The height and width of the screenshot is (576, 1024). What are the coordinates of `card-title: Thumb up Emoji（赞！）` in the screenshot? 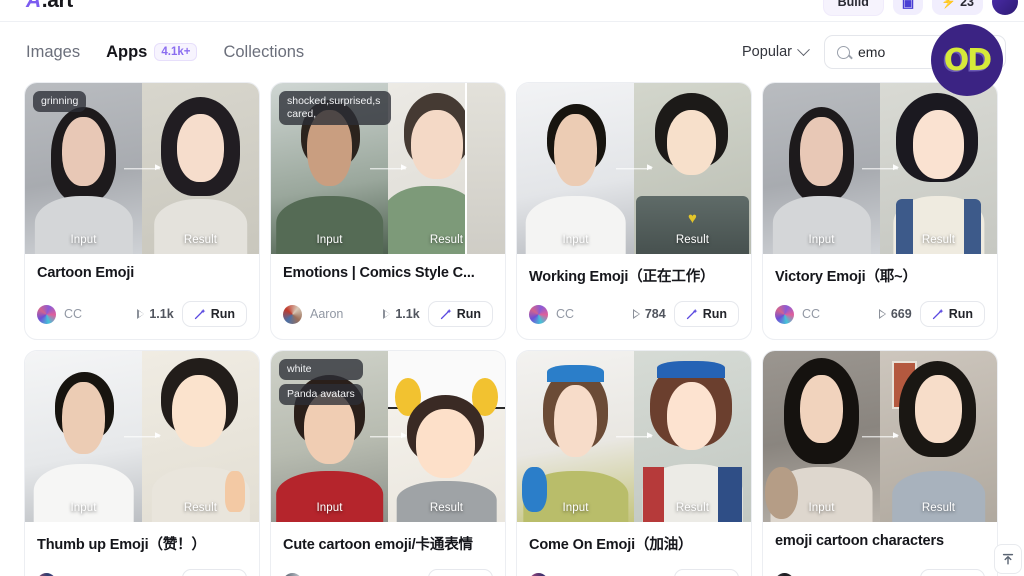 It's located at (121, 545).